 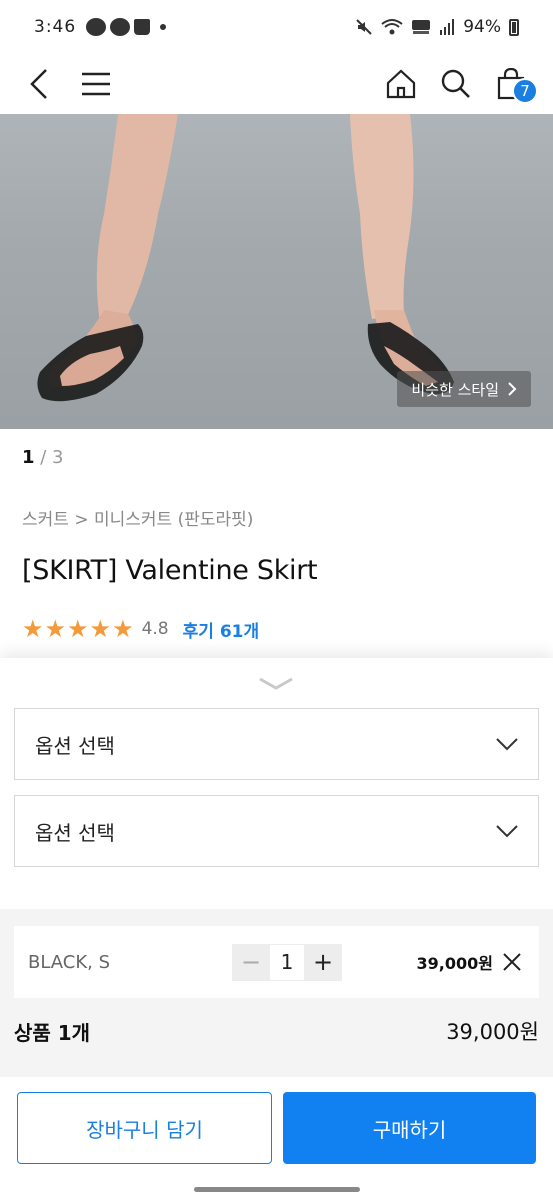 I want to click on buy-now-button: 구매하기, so click(x=409, y=1128).